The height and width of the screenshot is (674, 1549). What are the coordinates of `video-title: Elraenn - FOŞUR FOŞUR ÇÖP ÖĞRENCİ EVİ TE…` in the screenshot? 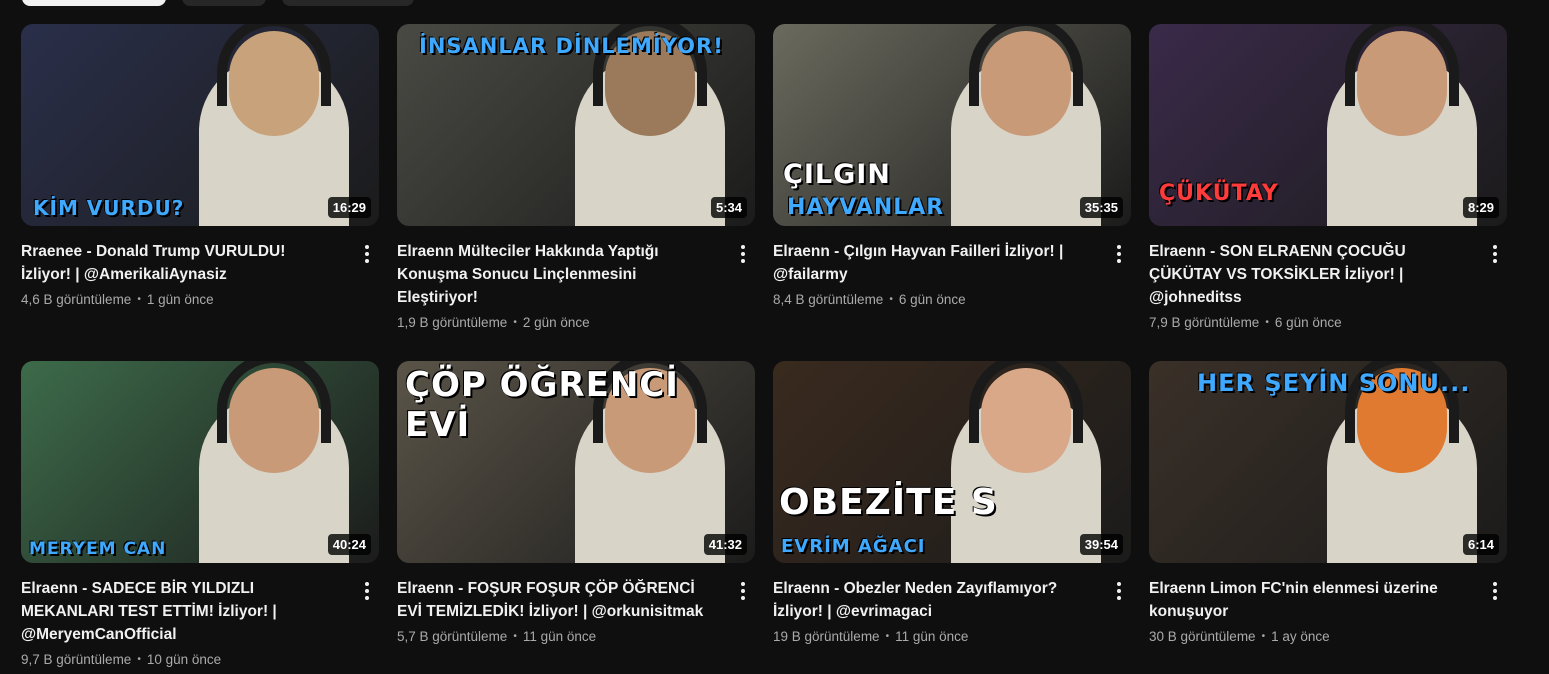 It's located at (552, 600).